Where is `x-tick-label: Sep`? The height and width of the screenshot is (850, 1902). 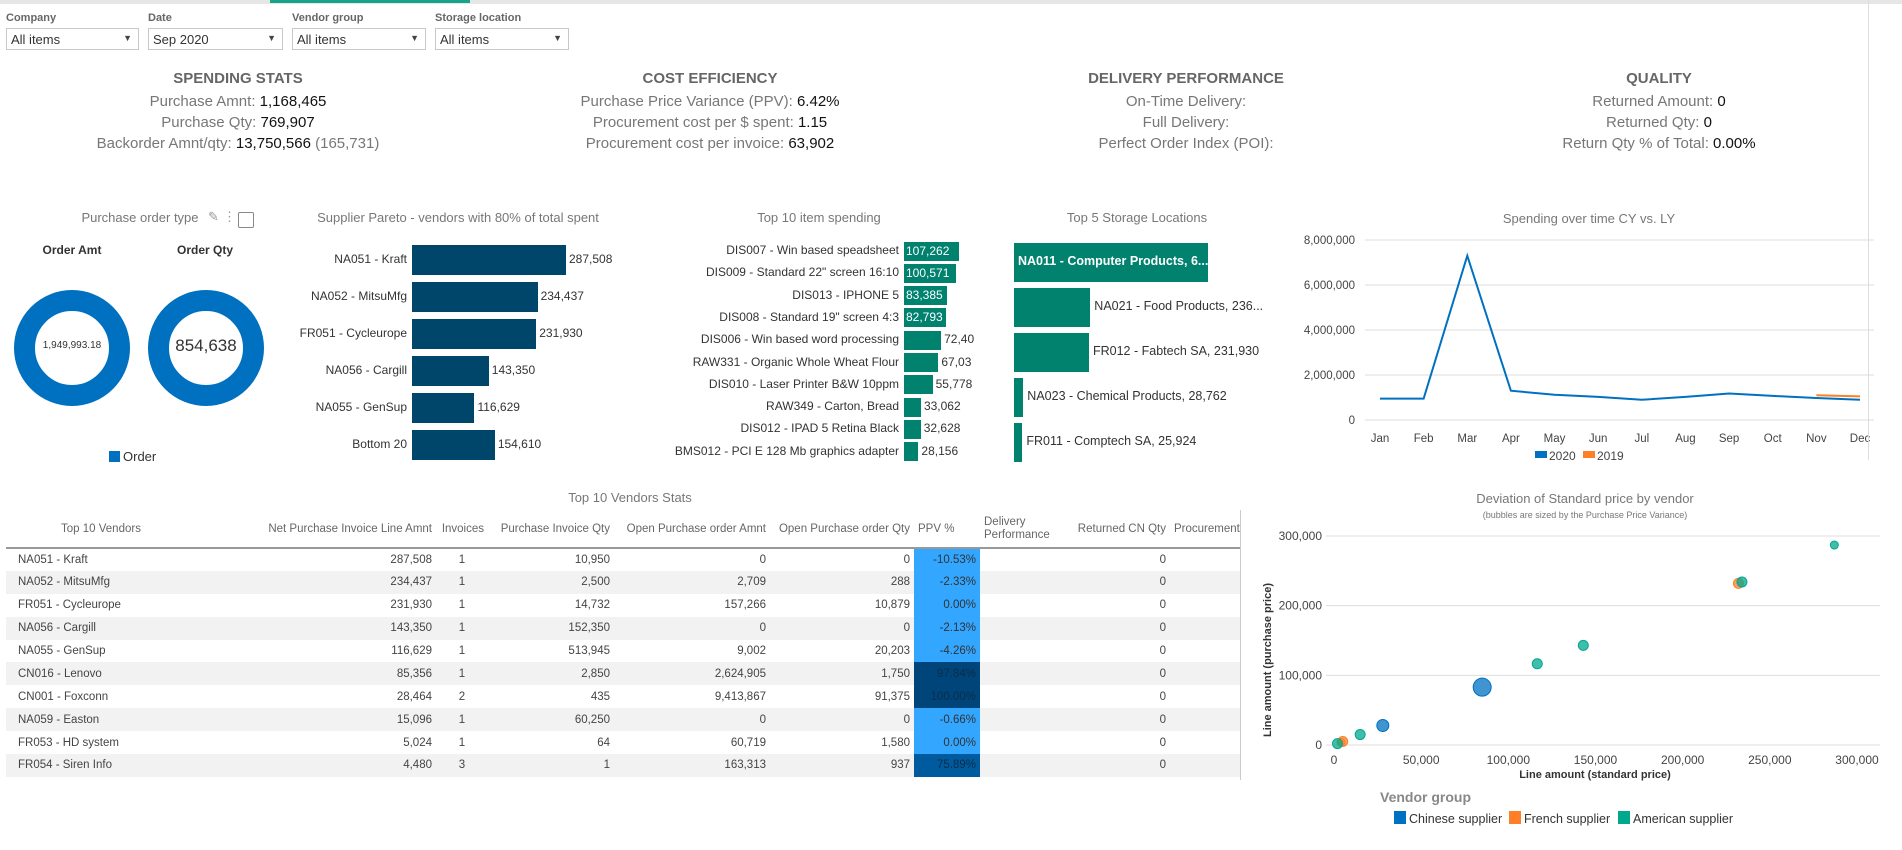 x-tick-label: Sep is located at coordinates (1729, 439).